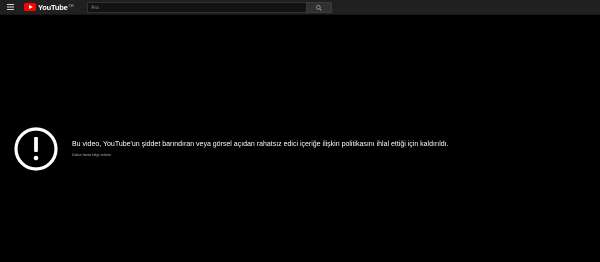  What do you see at coordinates (91, 154) in the screenshot?
I see `learn-more-link: Daha fazla bilgi edinin` at bounding box center [91, 154].